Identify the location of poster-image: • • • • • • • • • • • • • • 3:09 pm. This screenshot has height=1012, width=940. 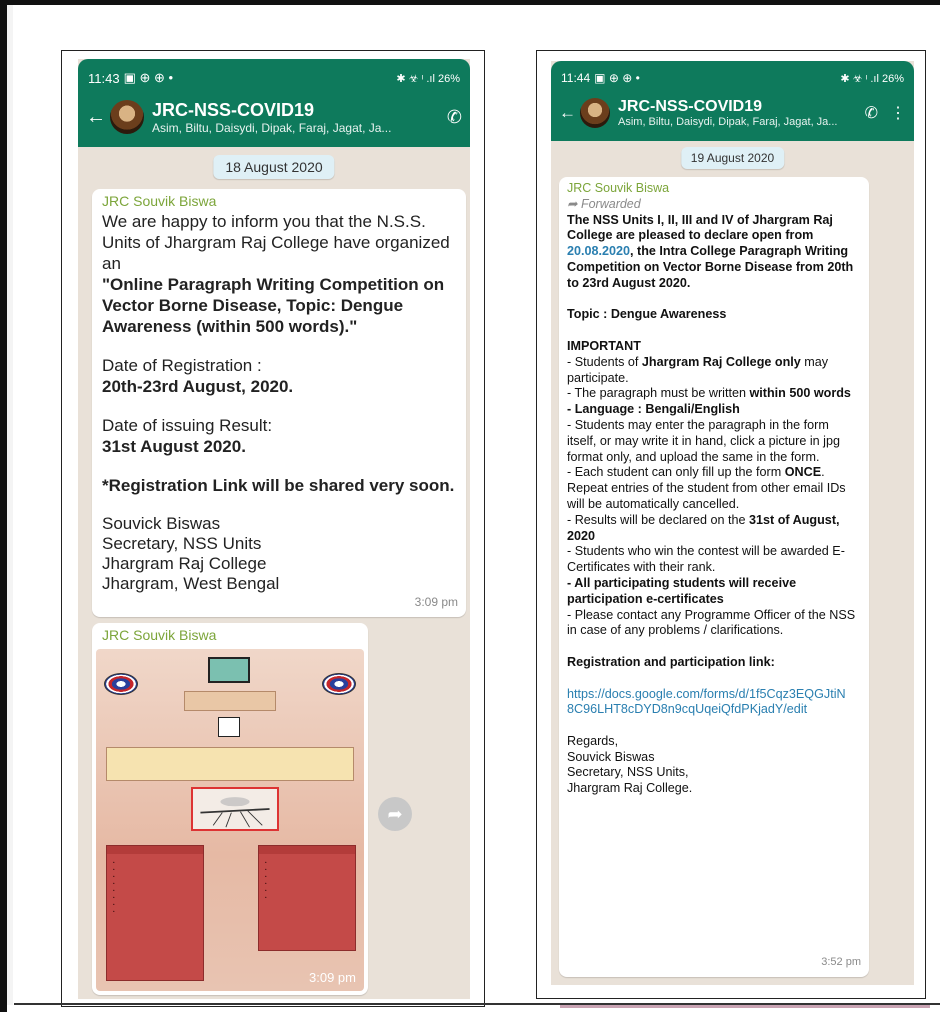
(230, 820).